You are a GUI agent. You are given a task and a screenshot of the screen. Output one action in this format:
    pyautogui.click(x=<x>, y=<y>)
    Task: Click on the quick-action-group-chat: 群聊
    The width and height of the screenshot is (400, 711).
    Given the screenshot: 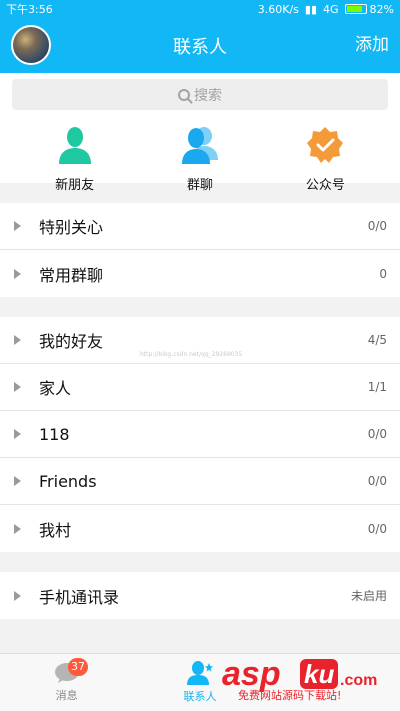 What is the action you would take?
    pyautogui.click(x=199, y=159)
    